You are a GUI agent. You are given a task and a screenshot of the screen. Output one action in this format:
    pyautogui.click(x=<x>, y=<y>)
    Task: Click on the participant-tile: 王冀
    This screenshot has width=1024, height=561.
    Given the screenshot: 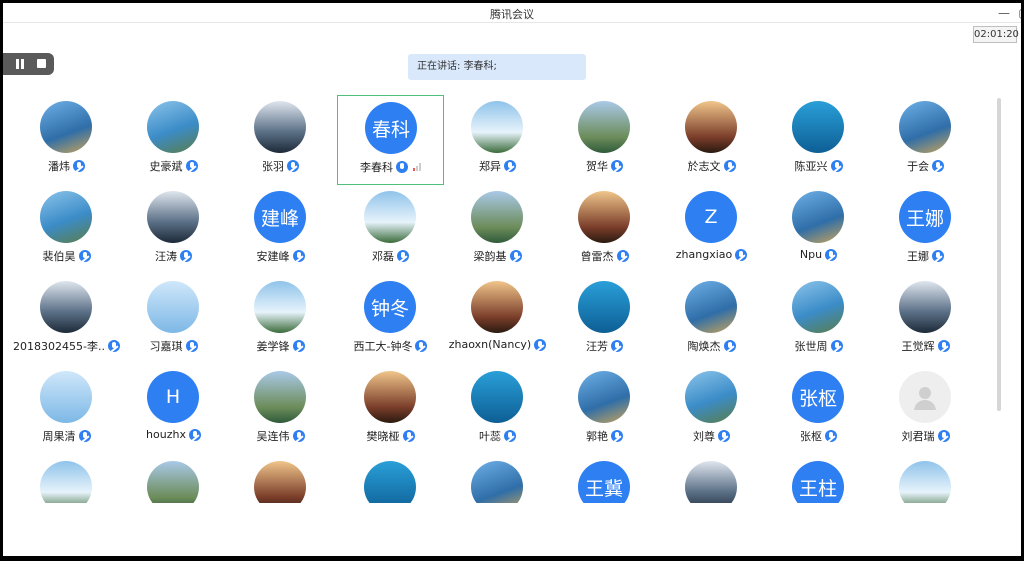 What is the action you would take?
    pyautogui.click(x=604, y=479)
    